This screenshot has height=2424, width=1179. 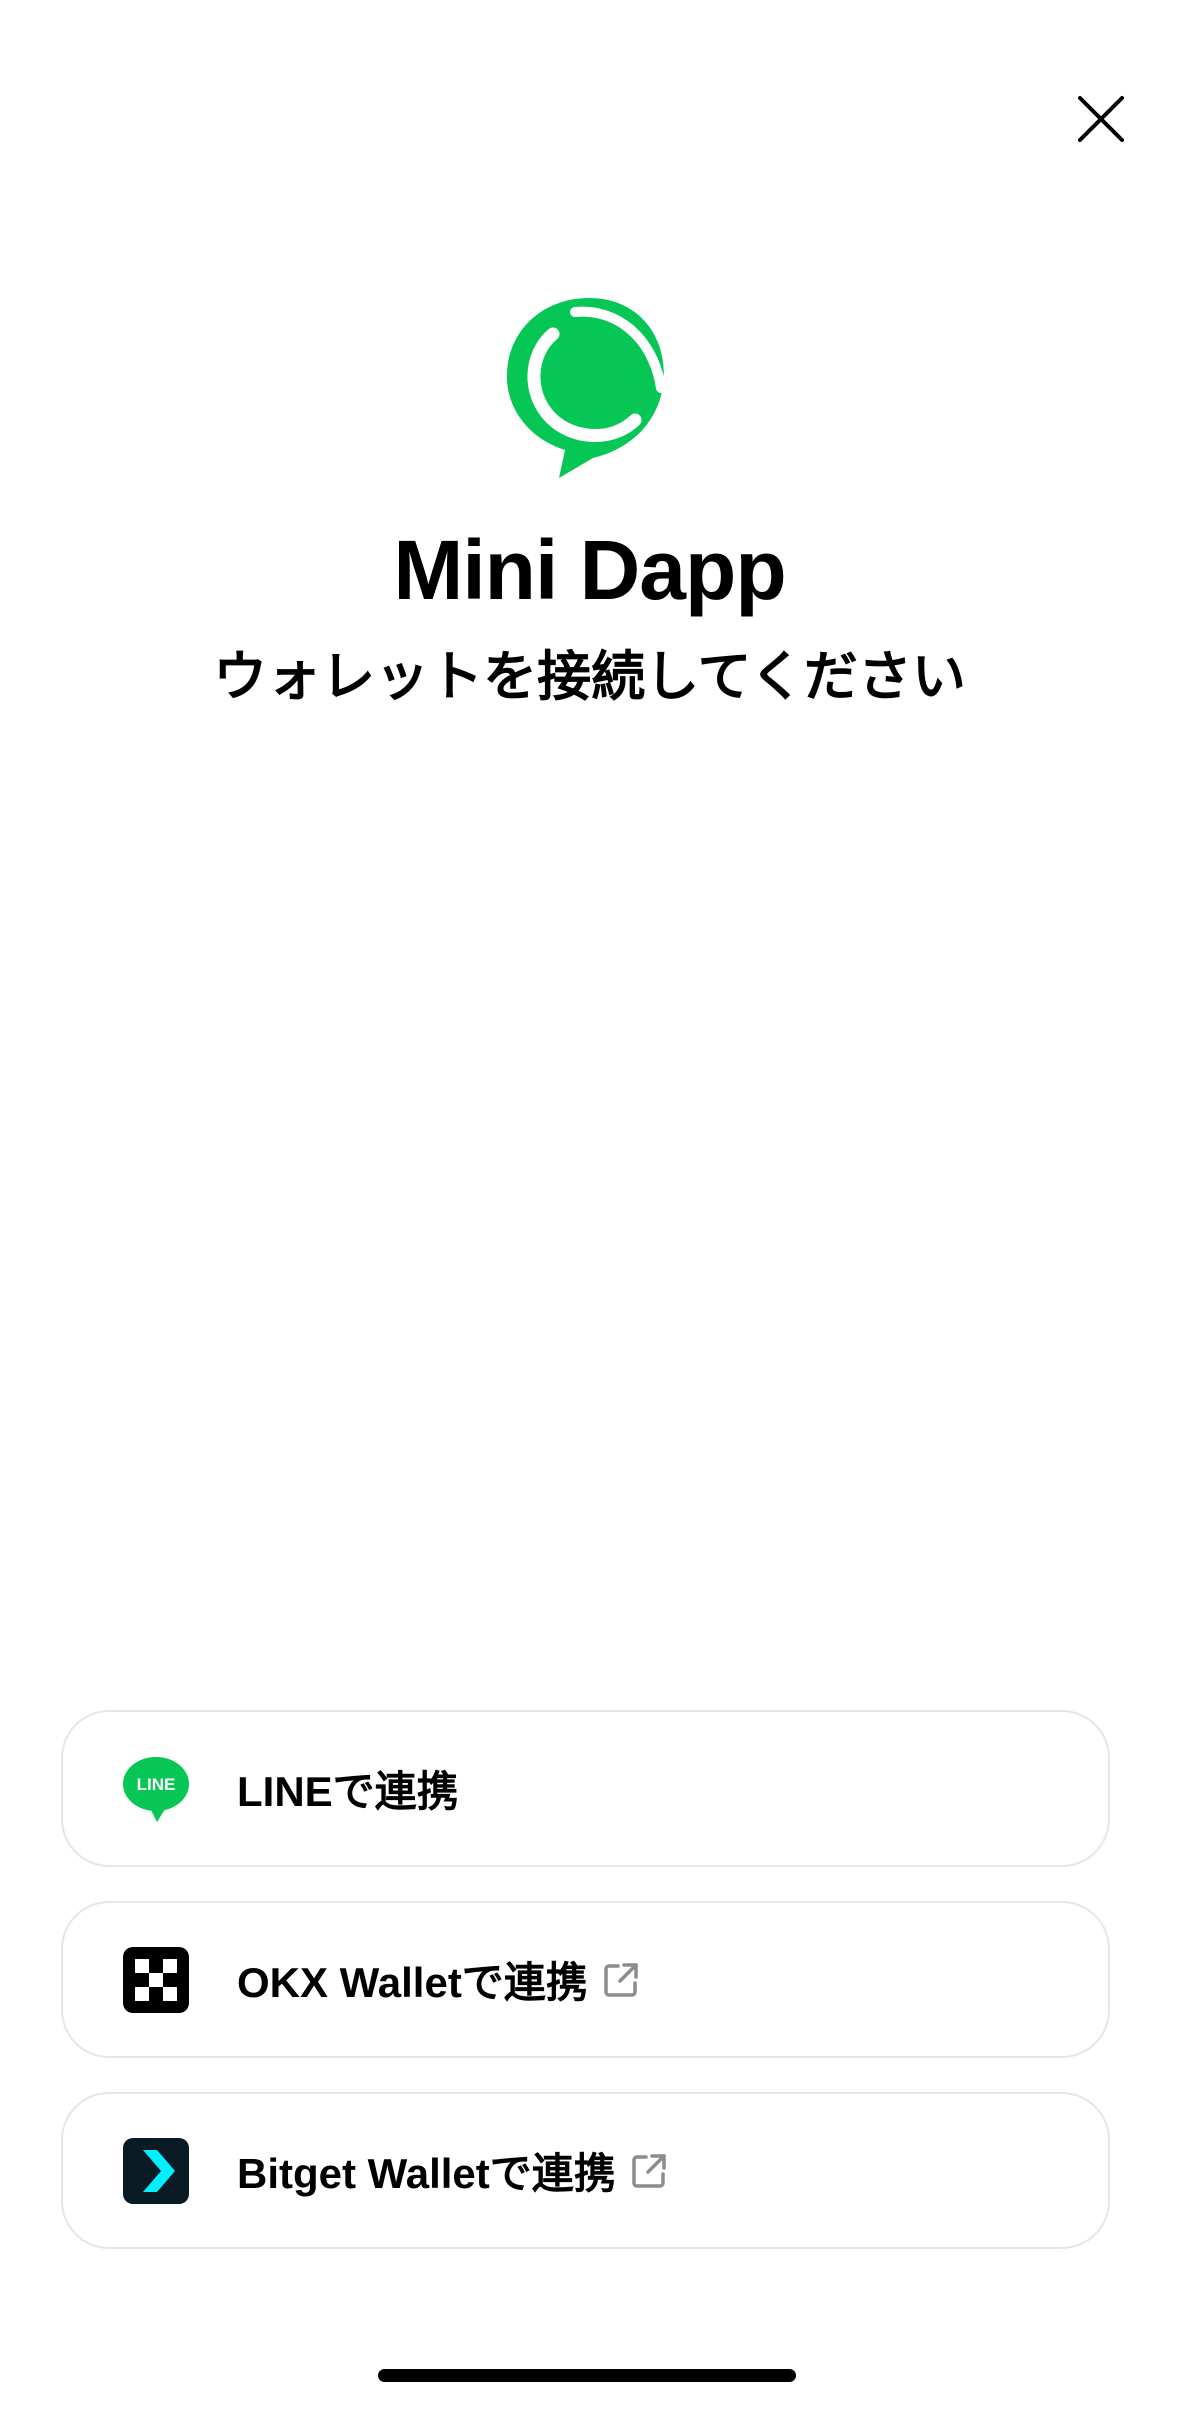 What do you see at coordinates (589, 676) in the screenshot?
I see `connect-wallet-subtitle: ウォレットを接続してください` at bounding box center [589, 676].